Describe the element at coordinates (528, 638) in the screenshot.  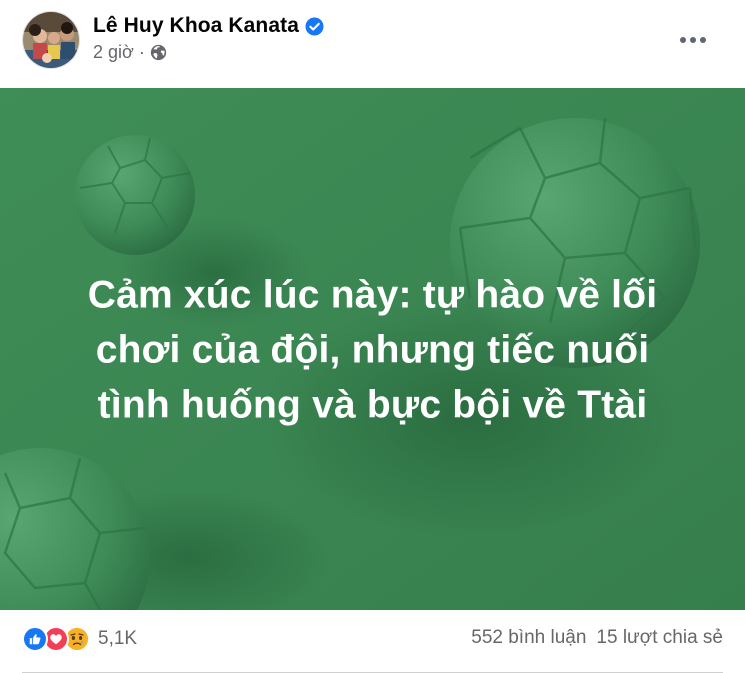
I see `comment-count-link: 552 bình luận` at that location.